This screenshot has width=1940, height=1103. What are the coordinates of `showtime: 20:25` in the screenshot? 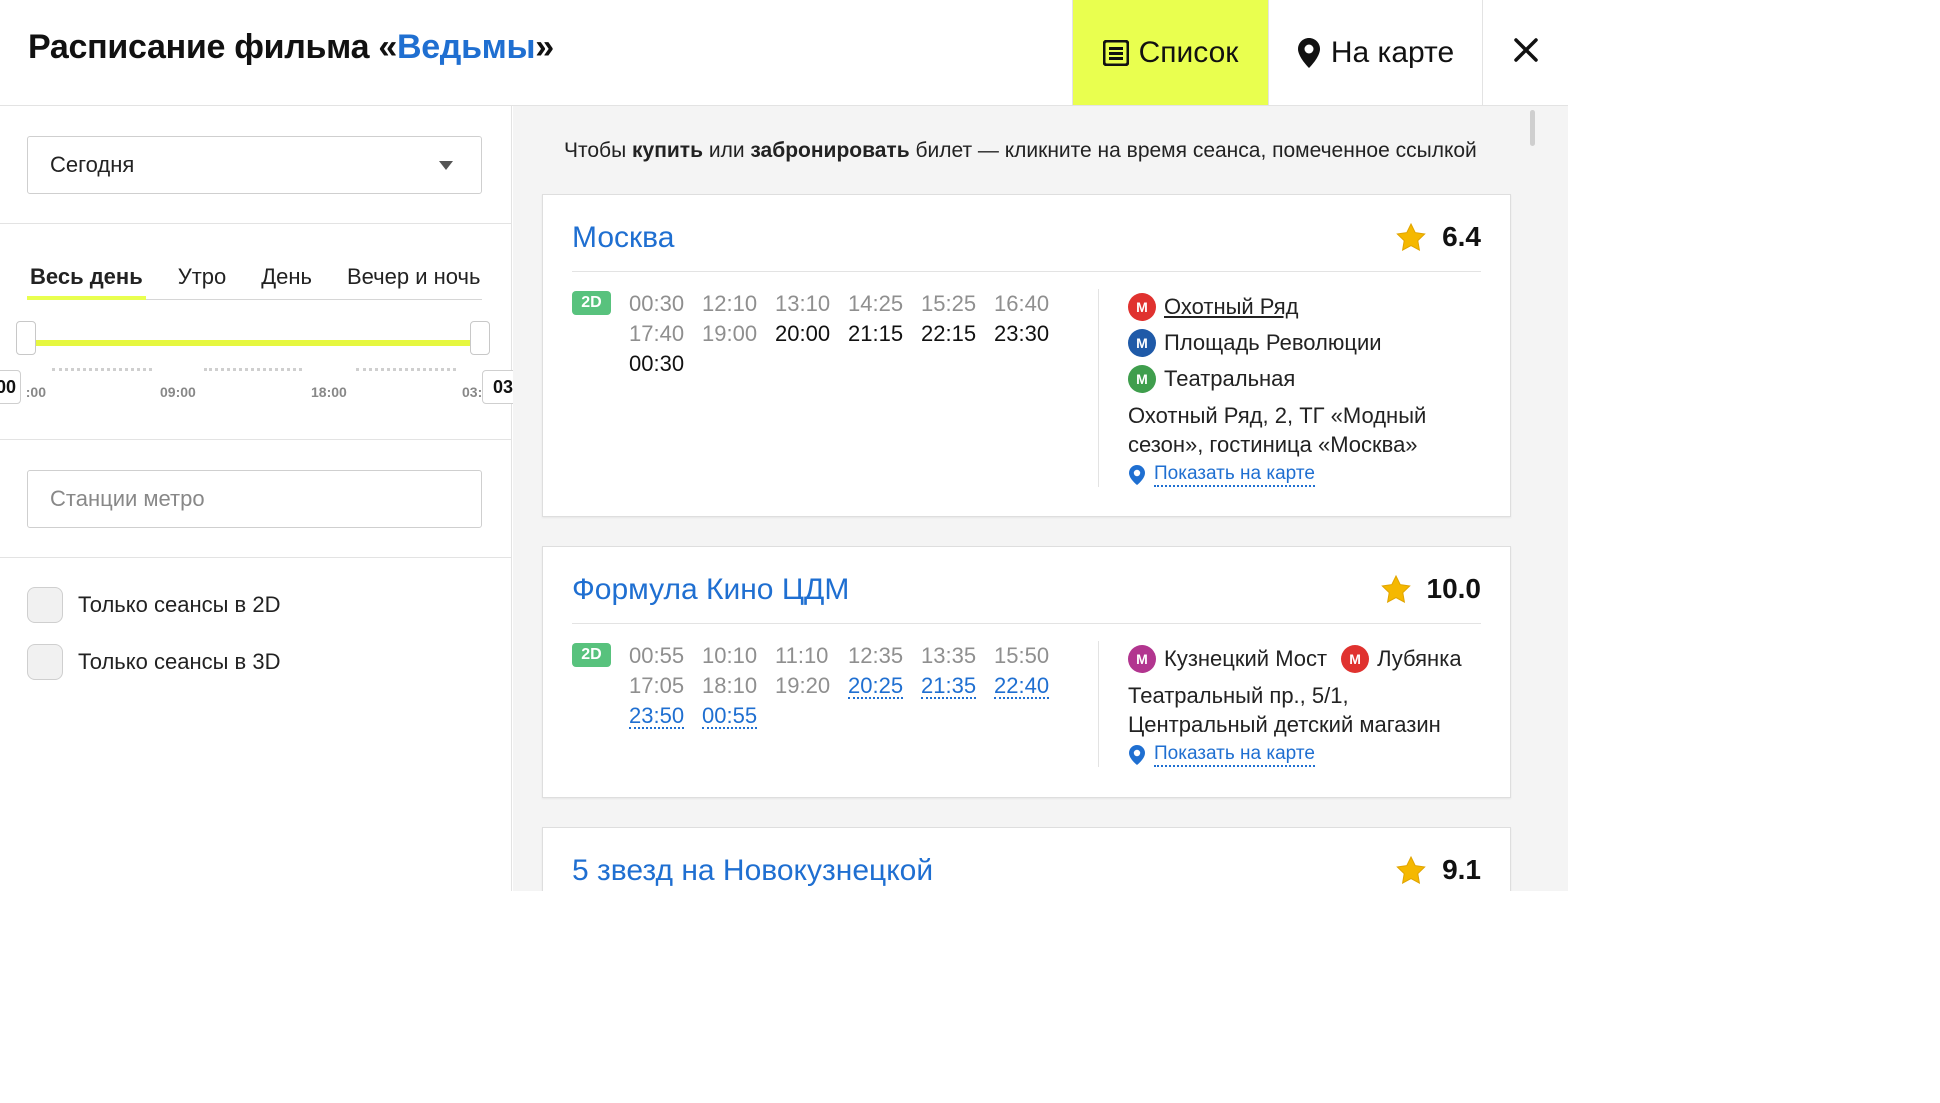 It's located at (876, 686).